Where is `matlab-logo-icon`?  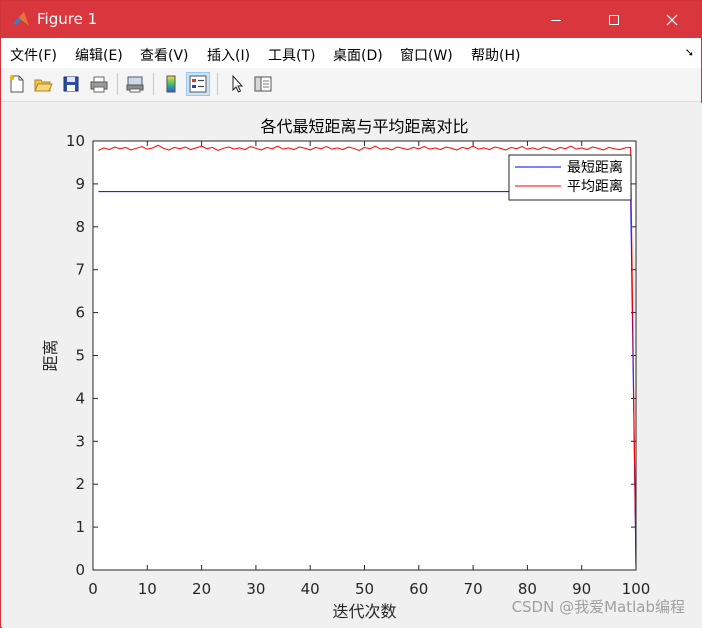
matlab-logo-icon is located at coordinates (21, 20).